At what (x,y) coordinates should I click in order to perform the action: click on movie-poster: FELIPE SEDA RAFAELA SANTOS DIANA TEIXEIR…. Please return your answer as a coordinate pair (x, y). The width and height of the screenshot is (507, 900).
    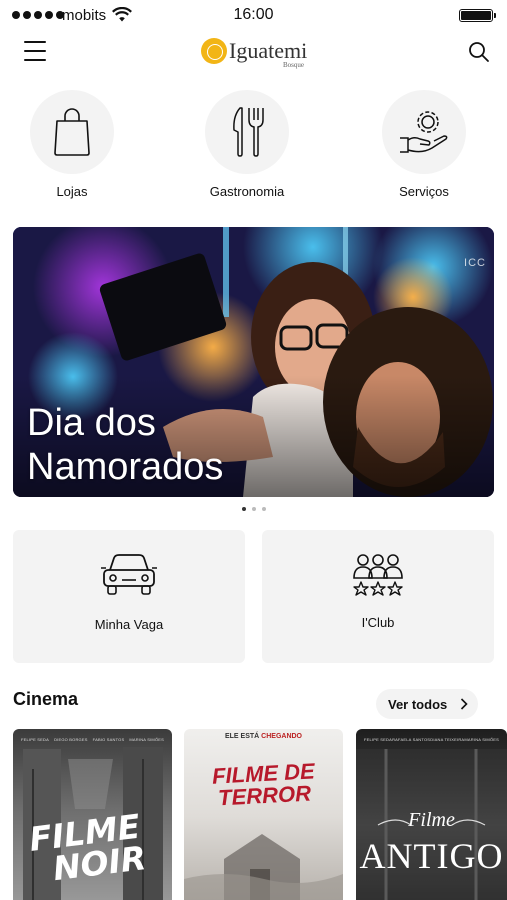
    Looking at the image, I should click on (431, 814).